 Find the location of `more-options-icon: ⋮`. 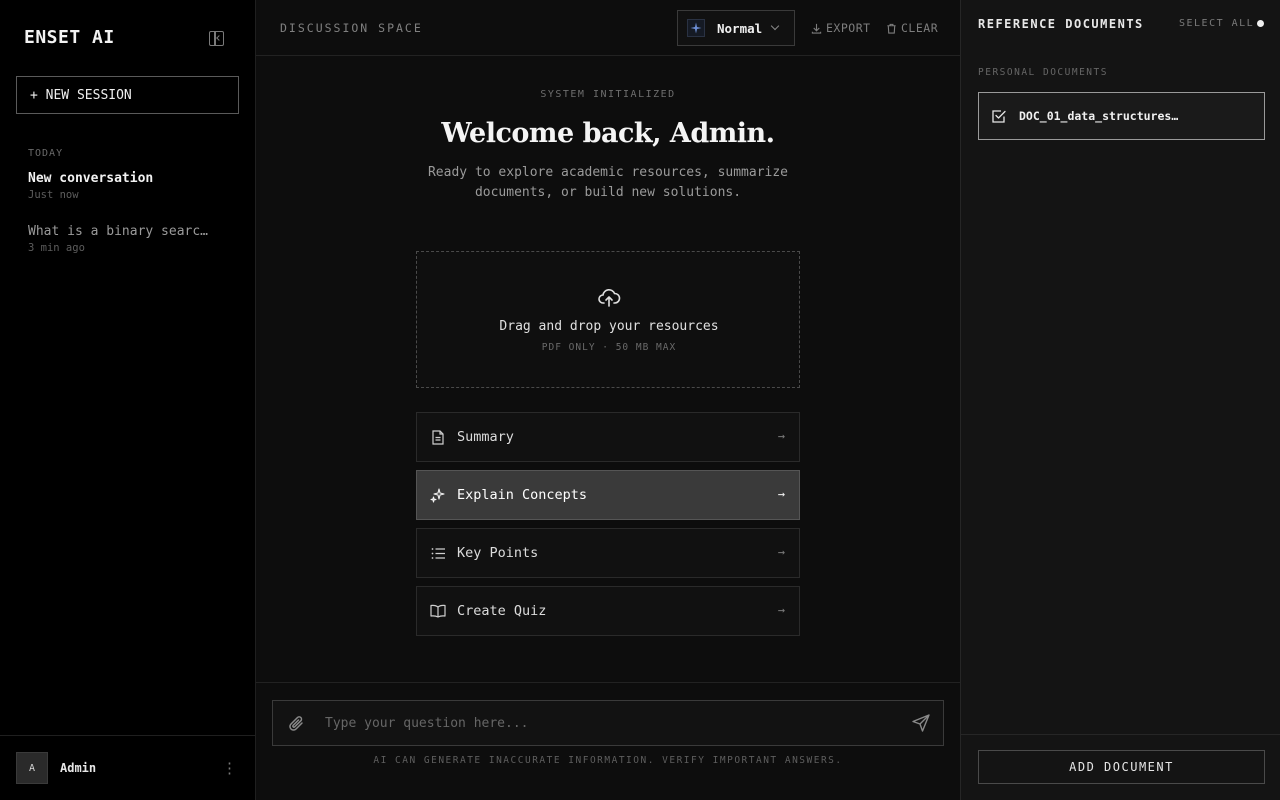

more-options-icon: ⋮ is located at coordinates (229, 768).